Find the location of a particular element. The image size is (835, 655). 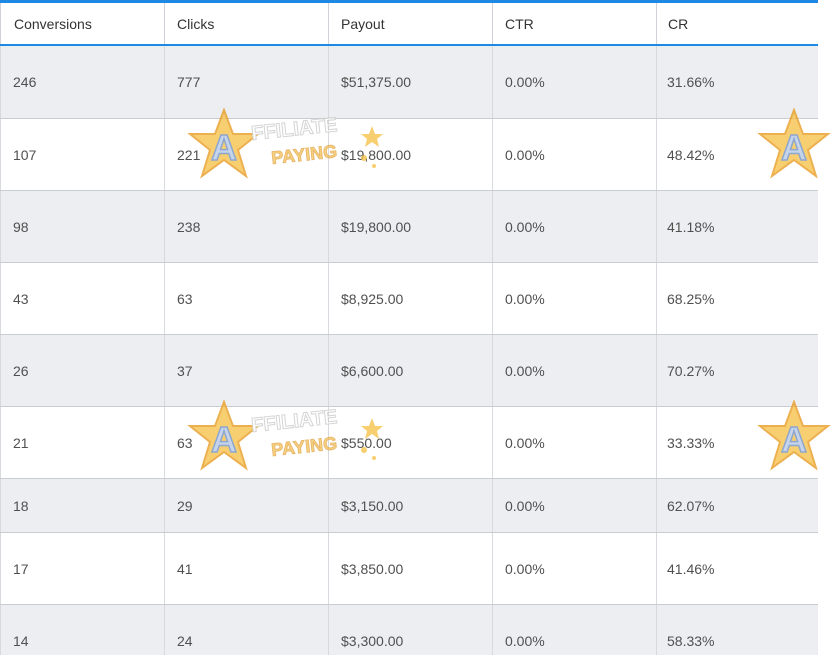

table-row: 246 777 $51,375.00 0.00% 31.66% is located at coordinates (409, 82).